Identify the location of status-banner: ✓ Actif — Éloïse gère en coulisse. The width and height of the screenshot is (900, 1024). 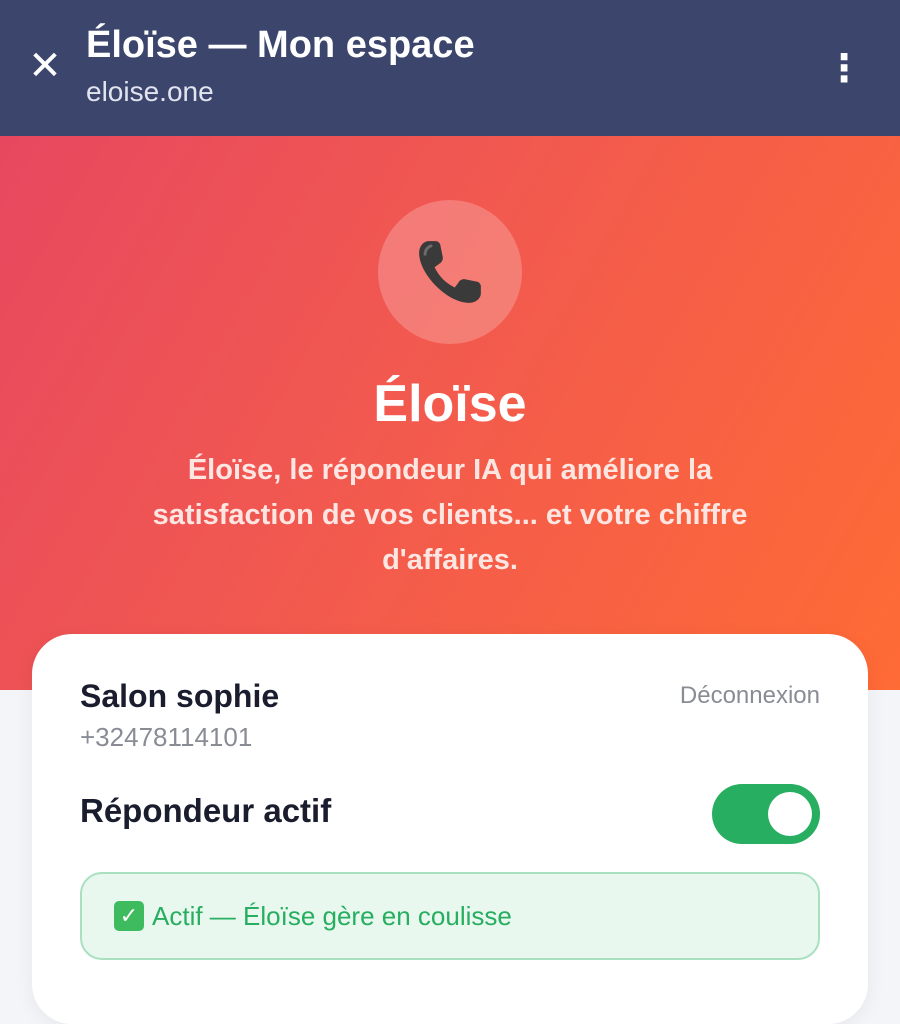
(450, 916).